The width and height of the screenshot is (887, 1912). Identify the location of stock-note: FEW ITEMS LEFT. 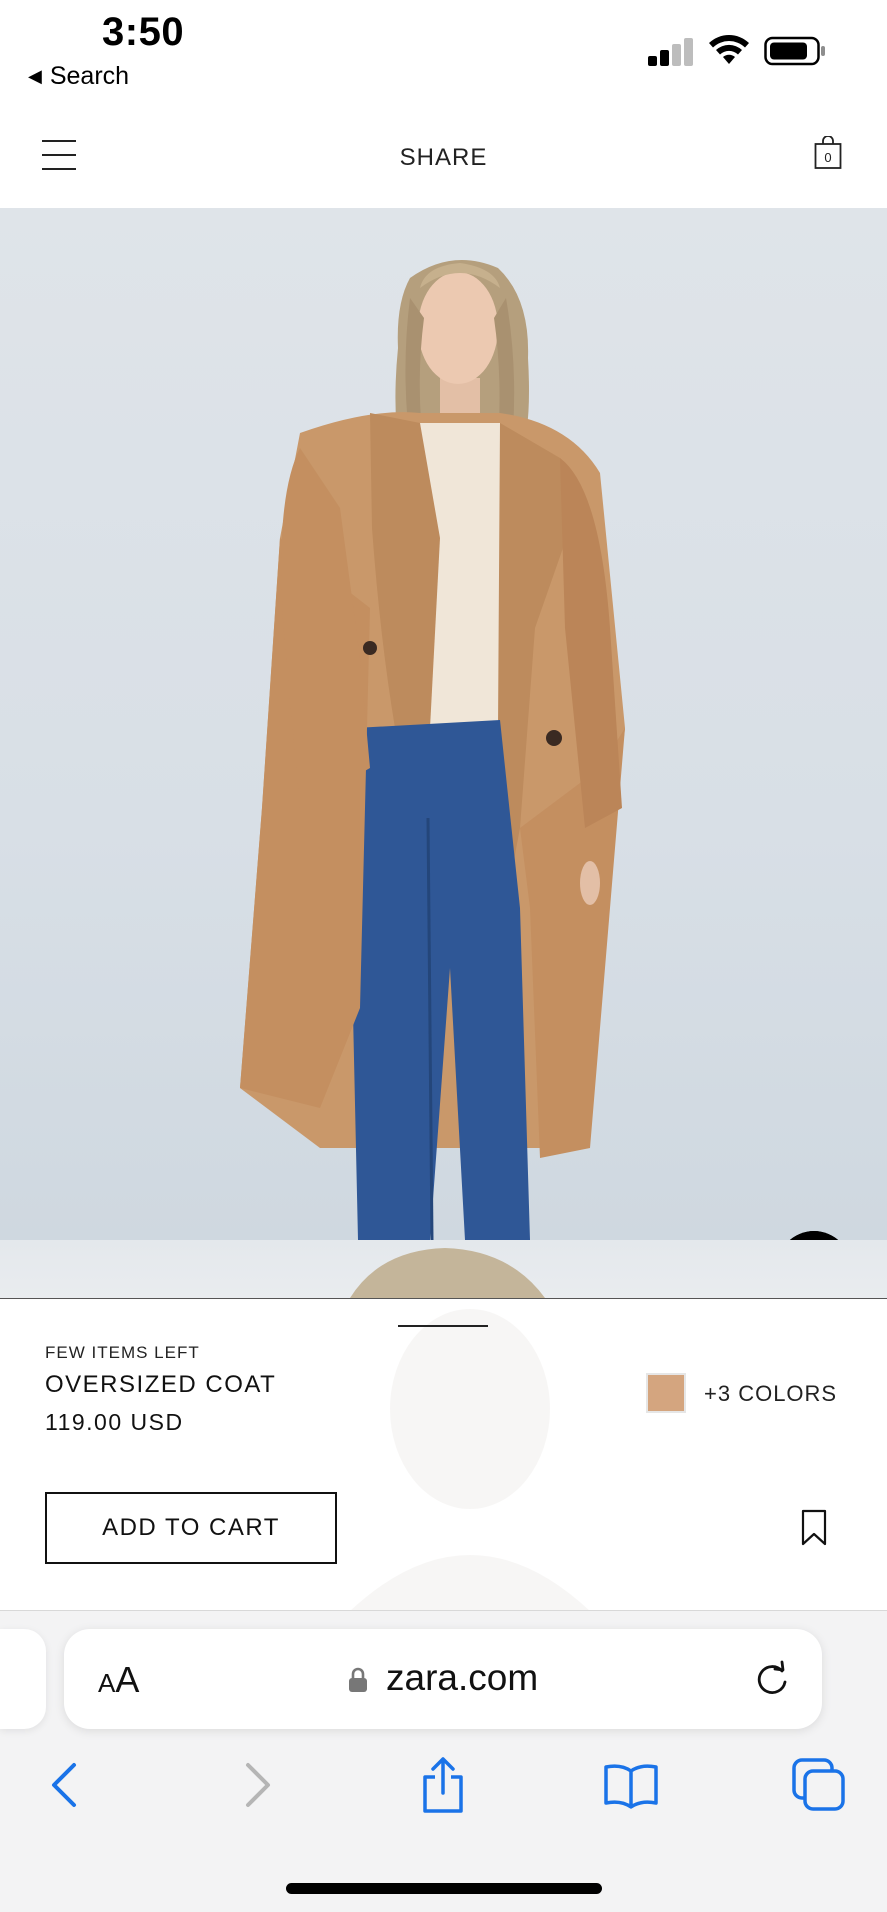
(122, 1352).